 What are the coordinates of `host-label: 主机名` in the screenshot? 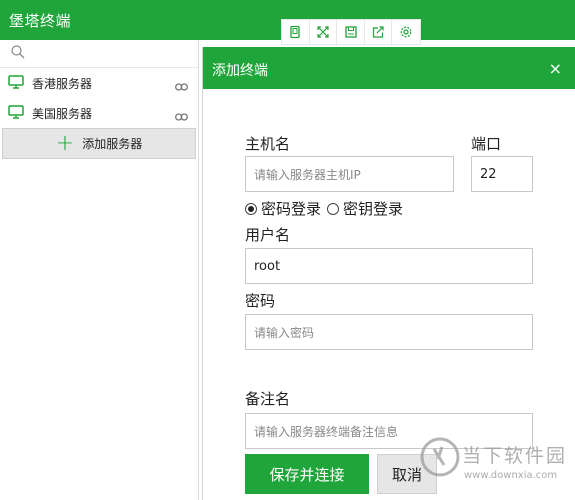 It's located at (268, 144).